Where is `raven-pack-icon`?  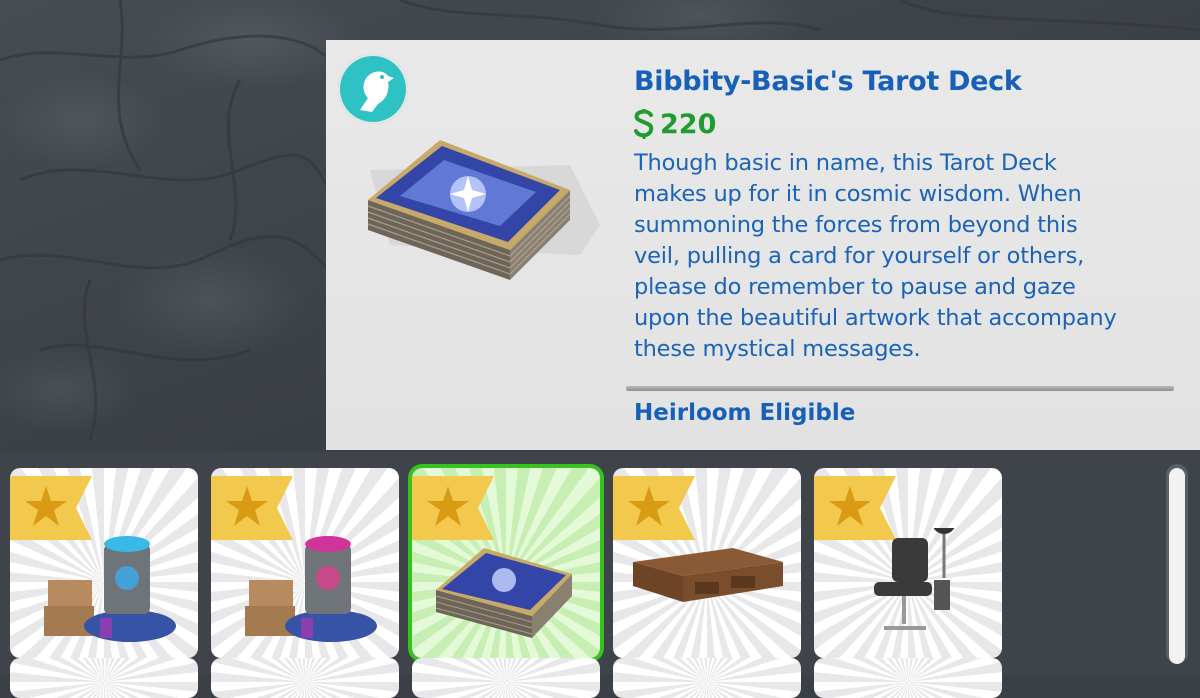 raven-pack-icon is located at coordinates (373, 89).